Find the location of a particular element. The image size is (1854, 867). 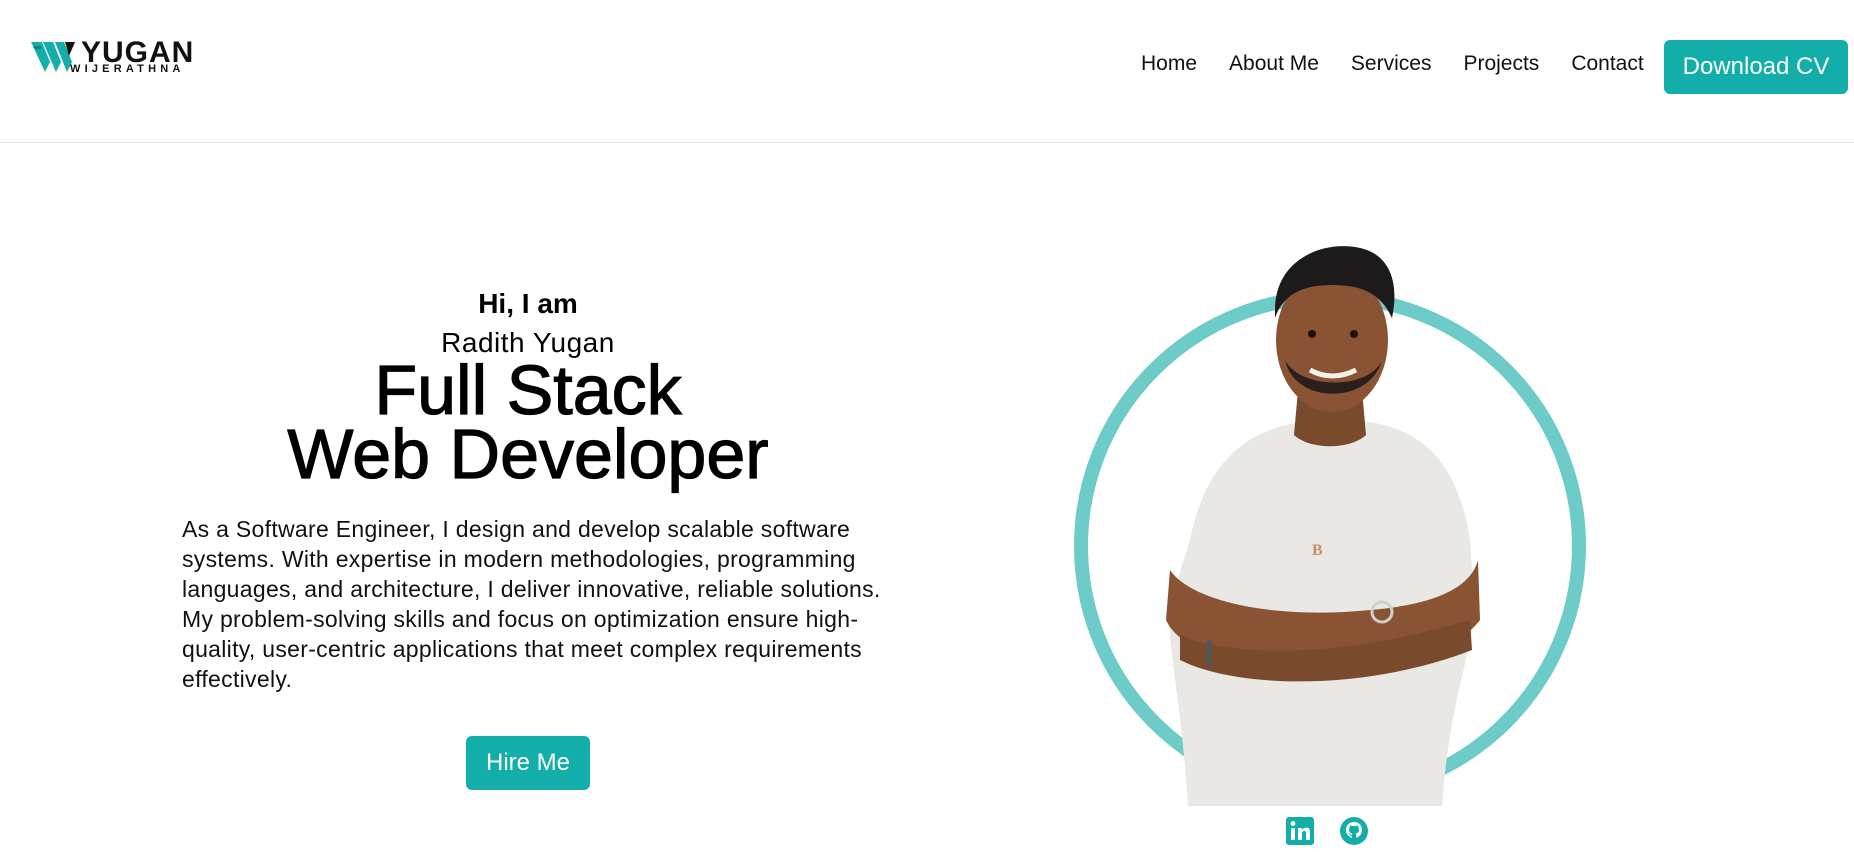

svg-text: B is located at coordinates (1317, 550).